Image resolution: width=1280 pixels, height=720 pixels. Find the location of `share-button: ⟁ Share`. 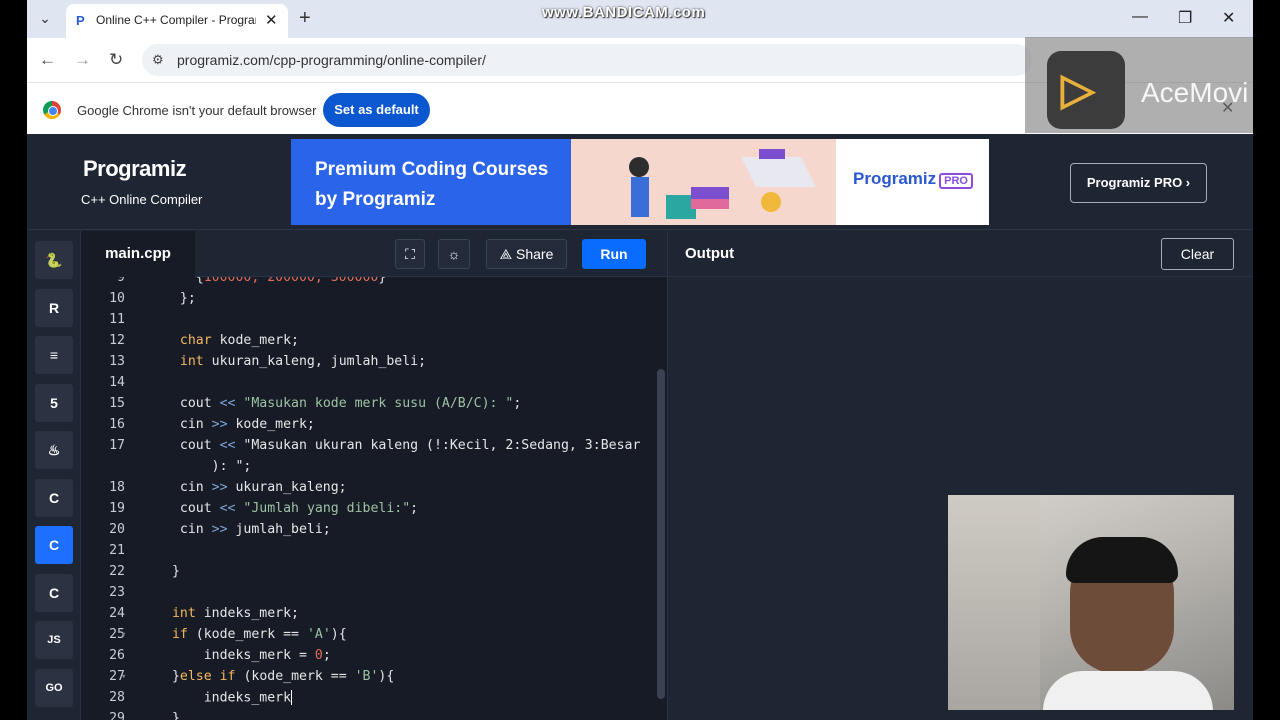

share-button: ⟁ Share is located at coordinates (526, 254).